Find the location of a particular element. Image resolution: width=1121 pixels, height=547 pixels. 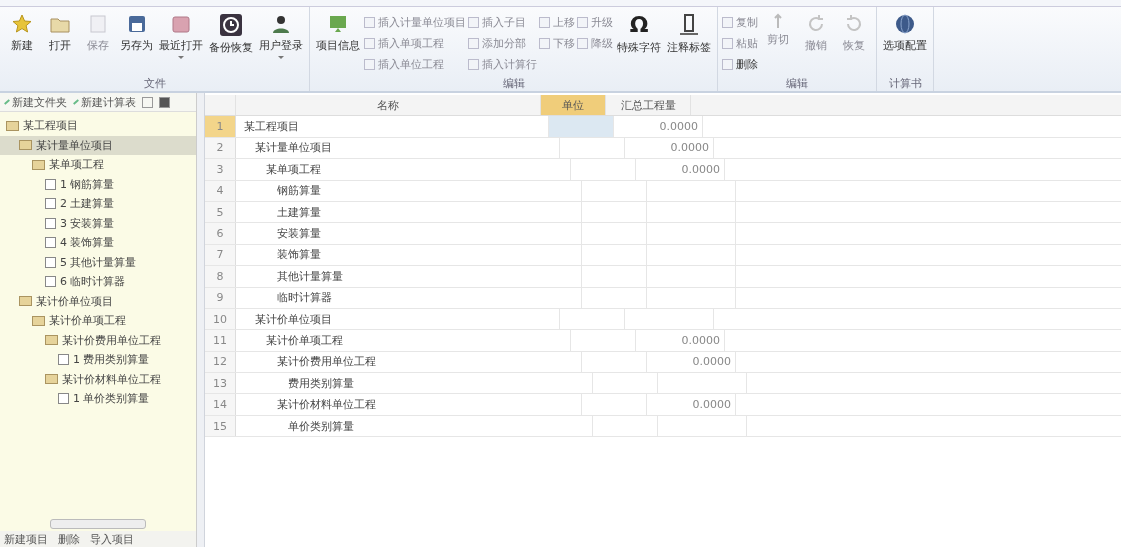

page-icon is located at coordinates (98, 24).